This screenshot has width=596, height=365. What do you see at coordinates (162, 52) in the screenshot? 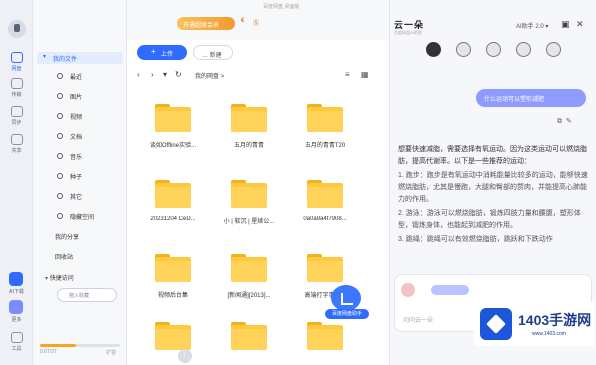
I see `upload-button: 上传` at bounding box center [162, 52].